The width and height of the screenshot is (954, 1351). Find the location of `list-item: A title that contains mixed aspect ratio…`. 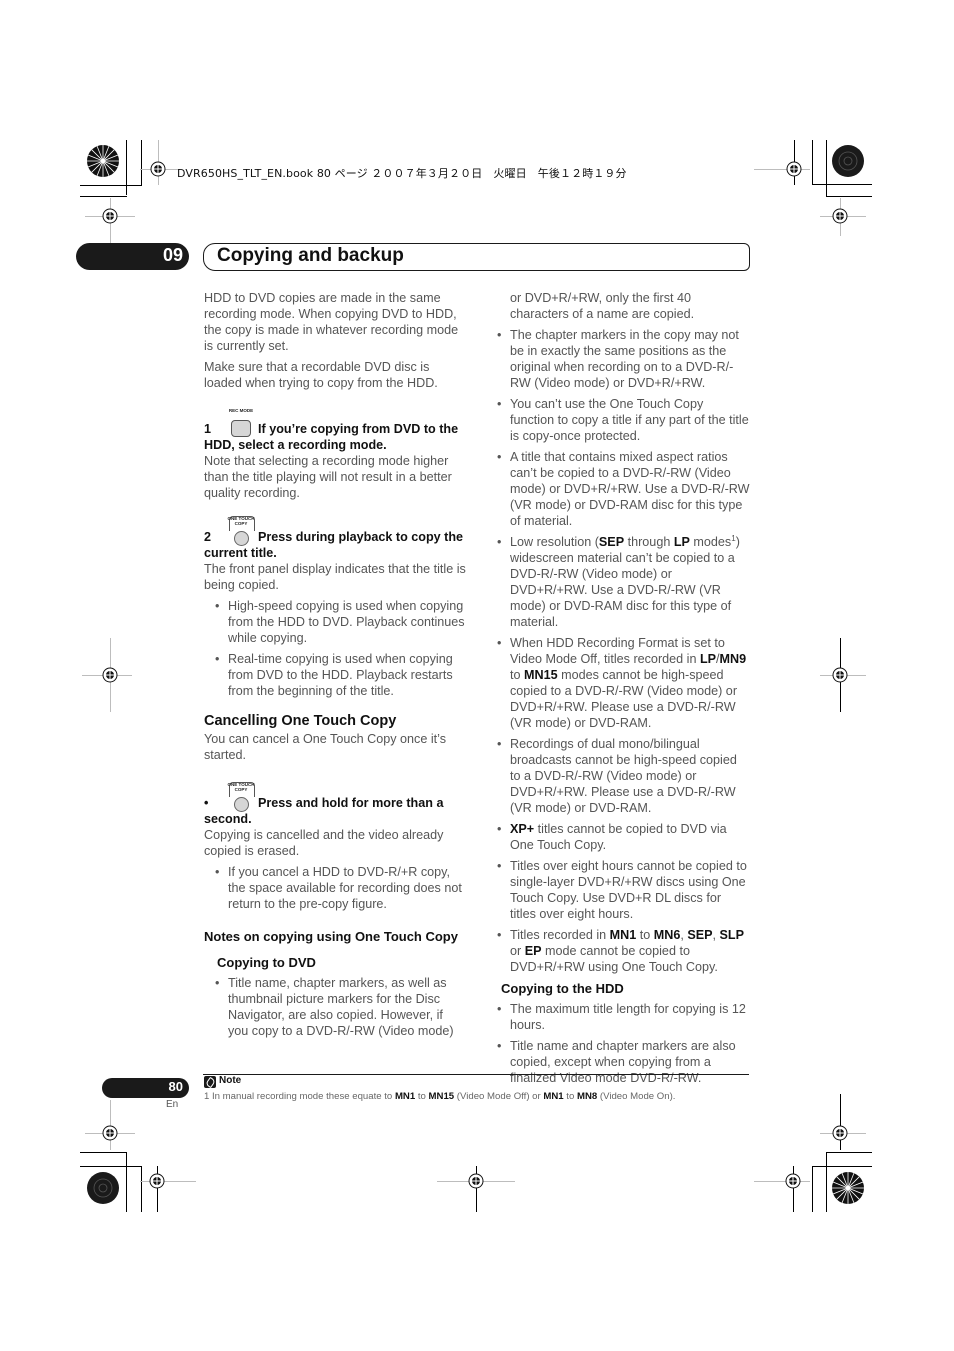

list-item: A title that contains mixed aspect ratio… is located at coordinates (623, 489).